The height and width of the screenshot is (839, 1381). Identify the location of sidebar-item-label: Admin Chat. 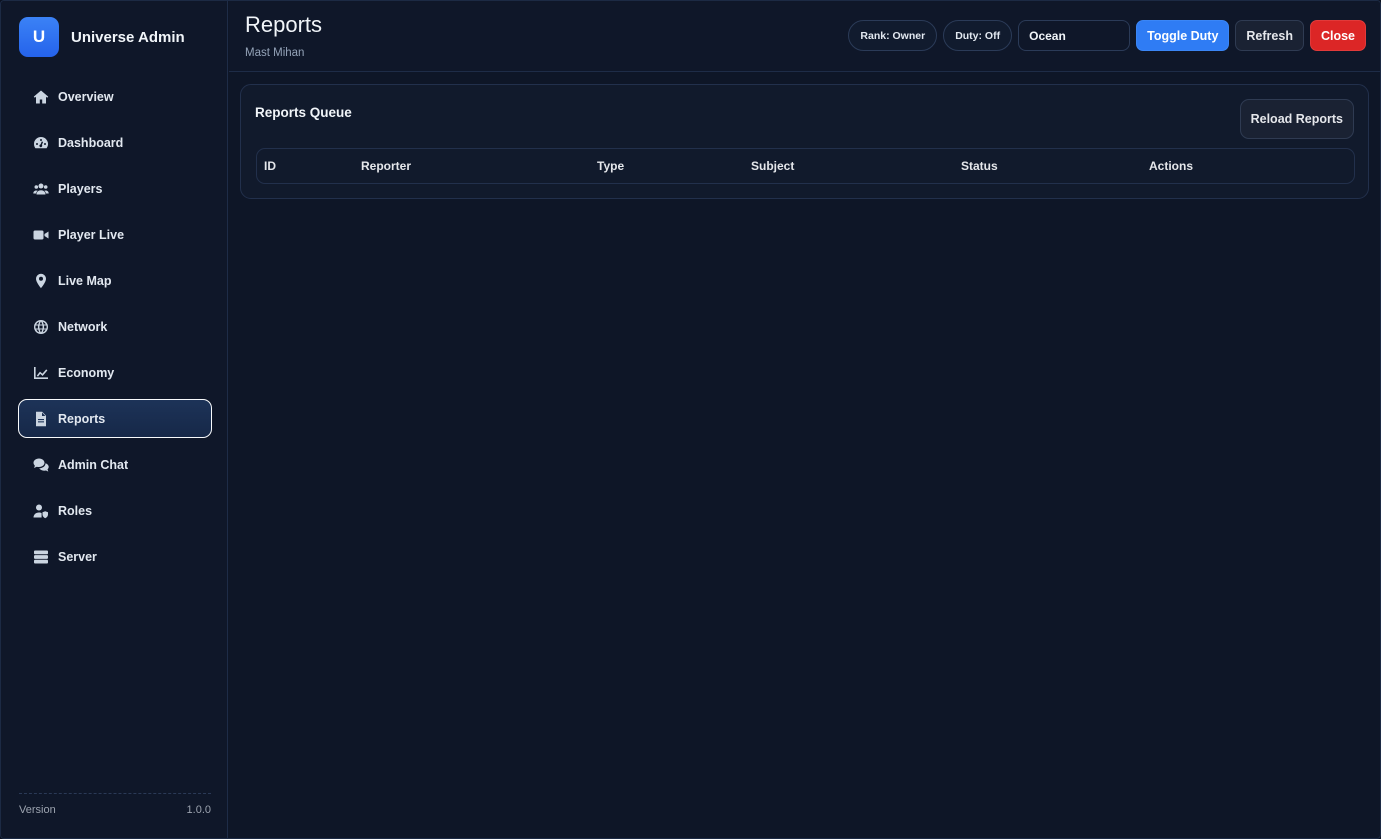
(93, 464).